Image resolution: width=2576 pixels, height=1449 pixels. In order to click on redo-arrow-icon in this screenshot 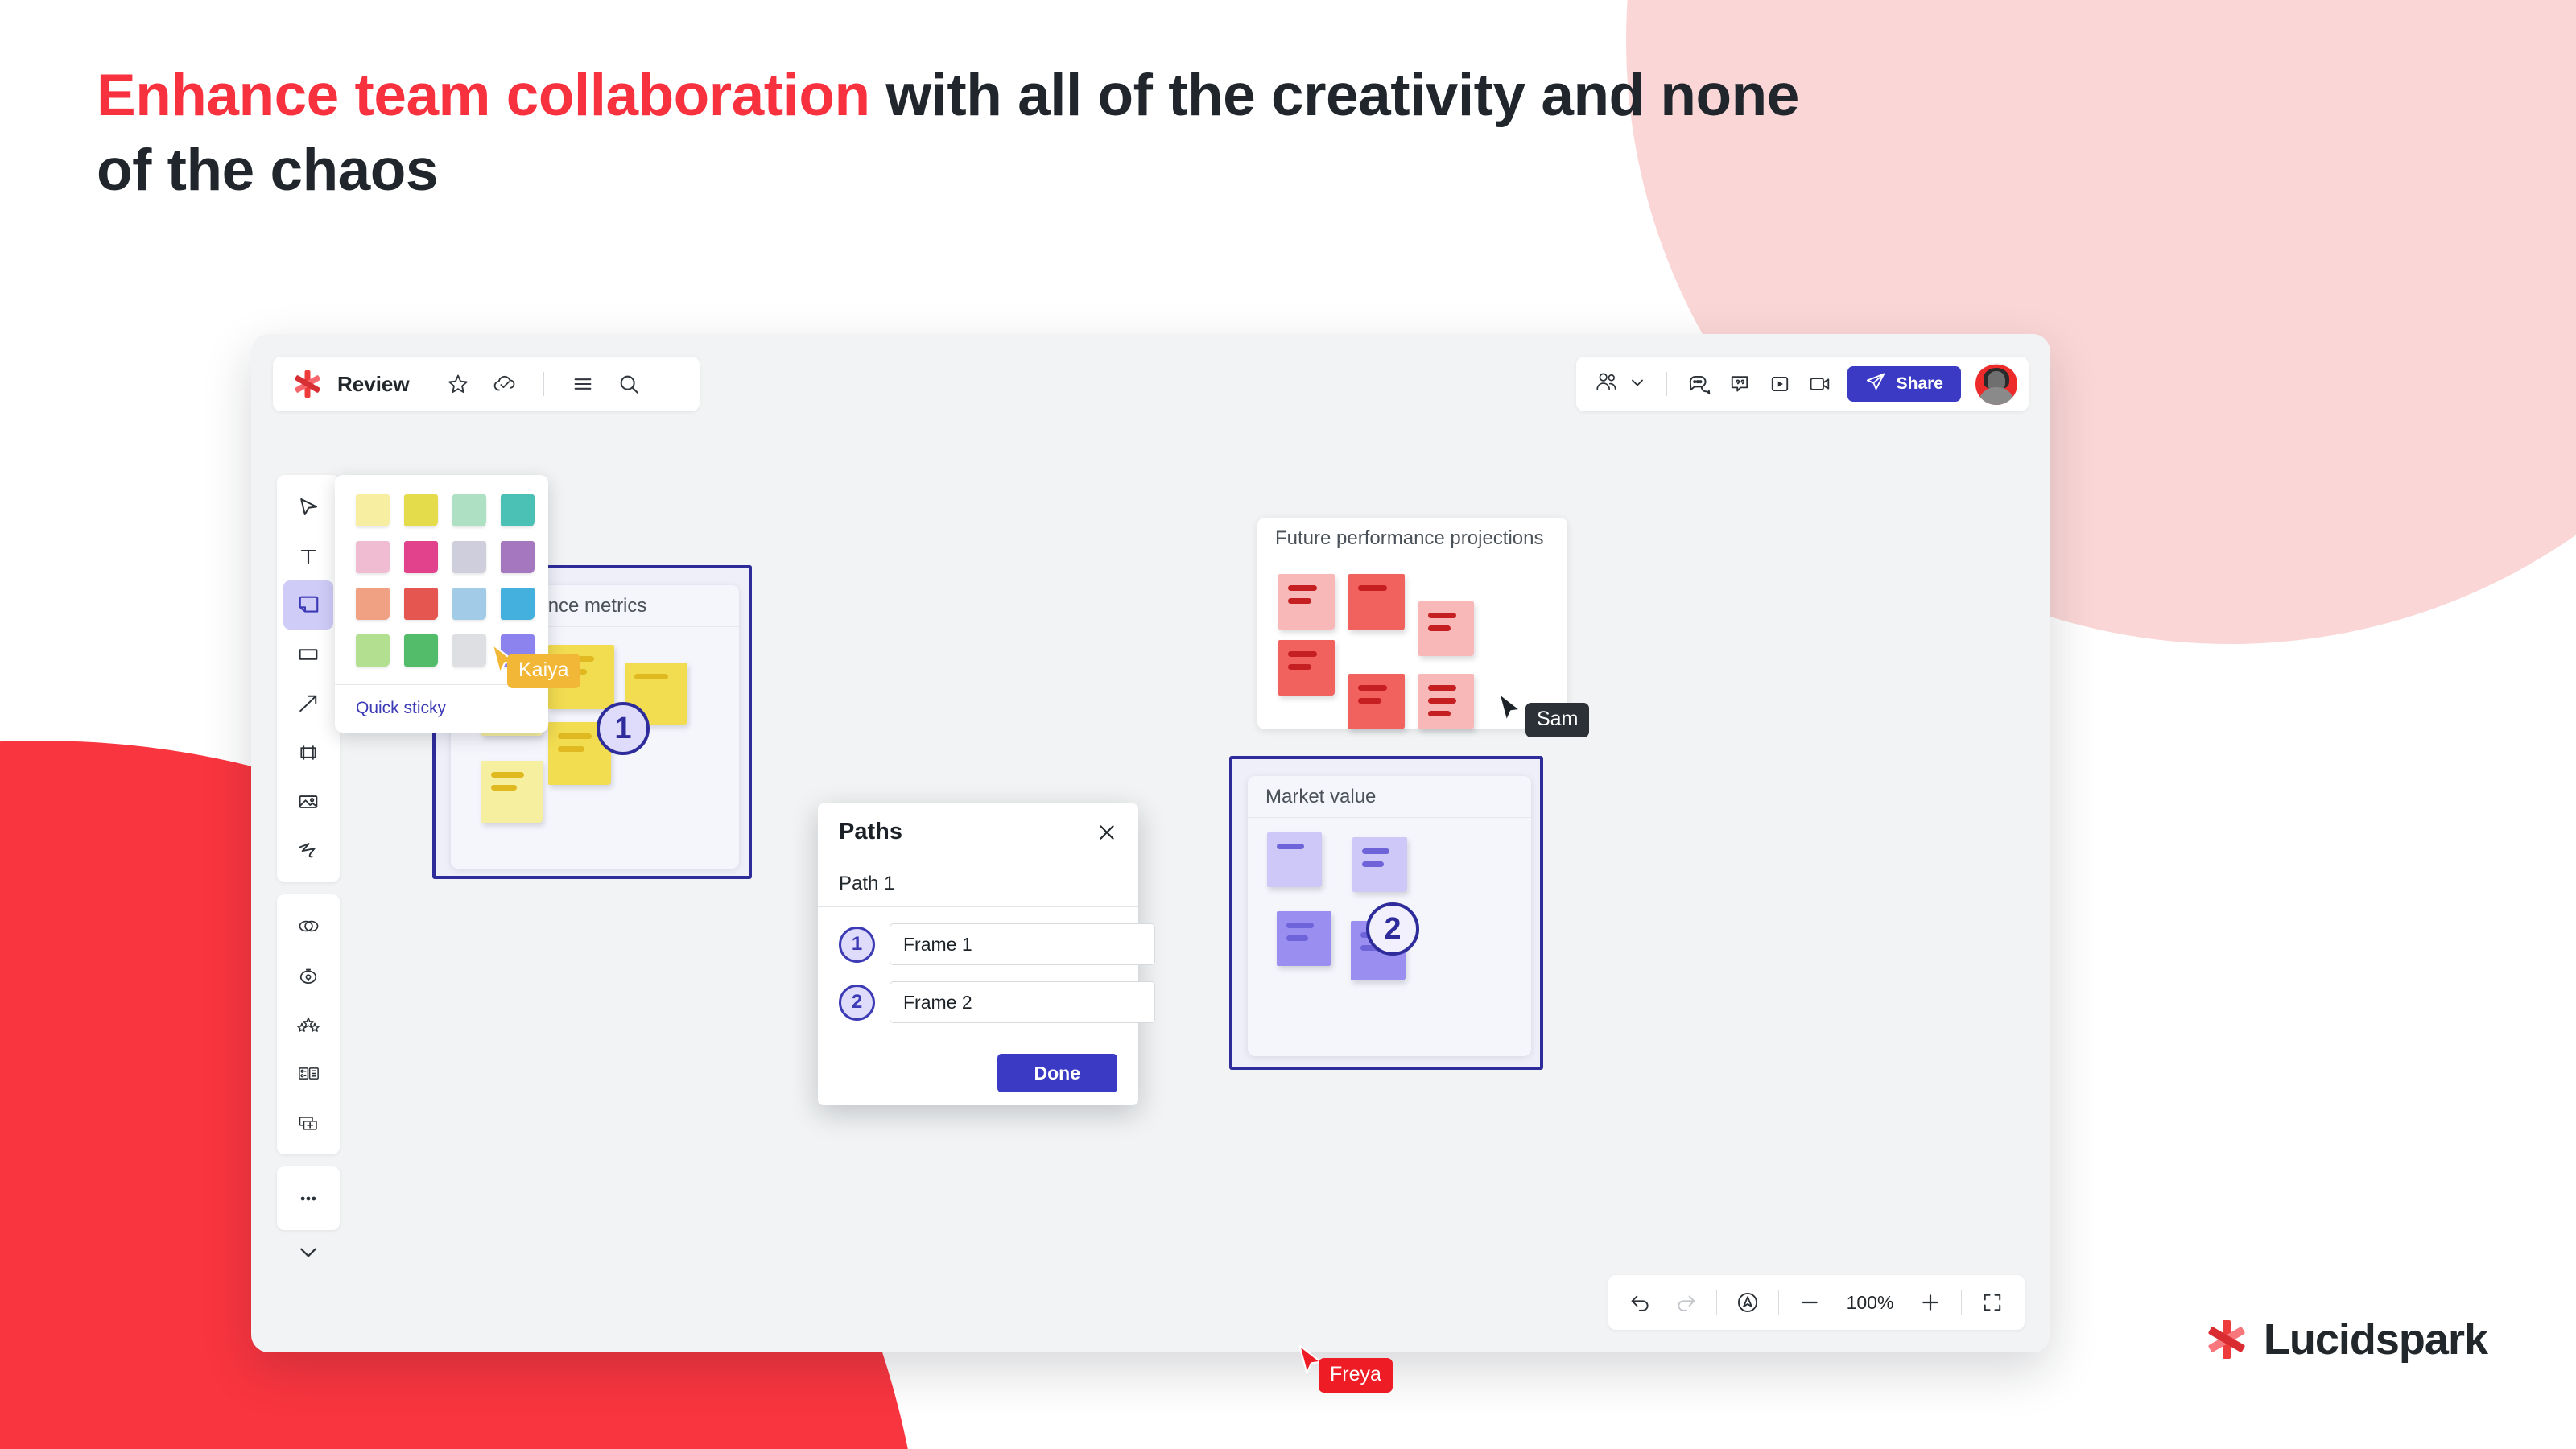, I will do `click(1686, 1302)`.